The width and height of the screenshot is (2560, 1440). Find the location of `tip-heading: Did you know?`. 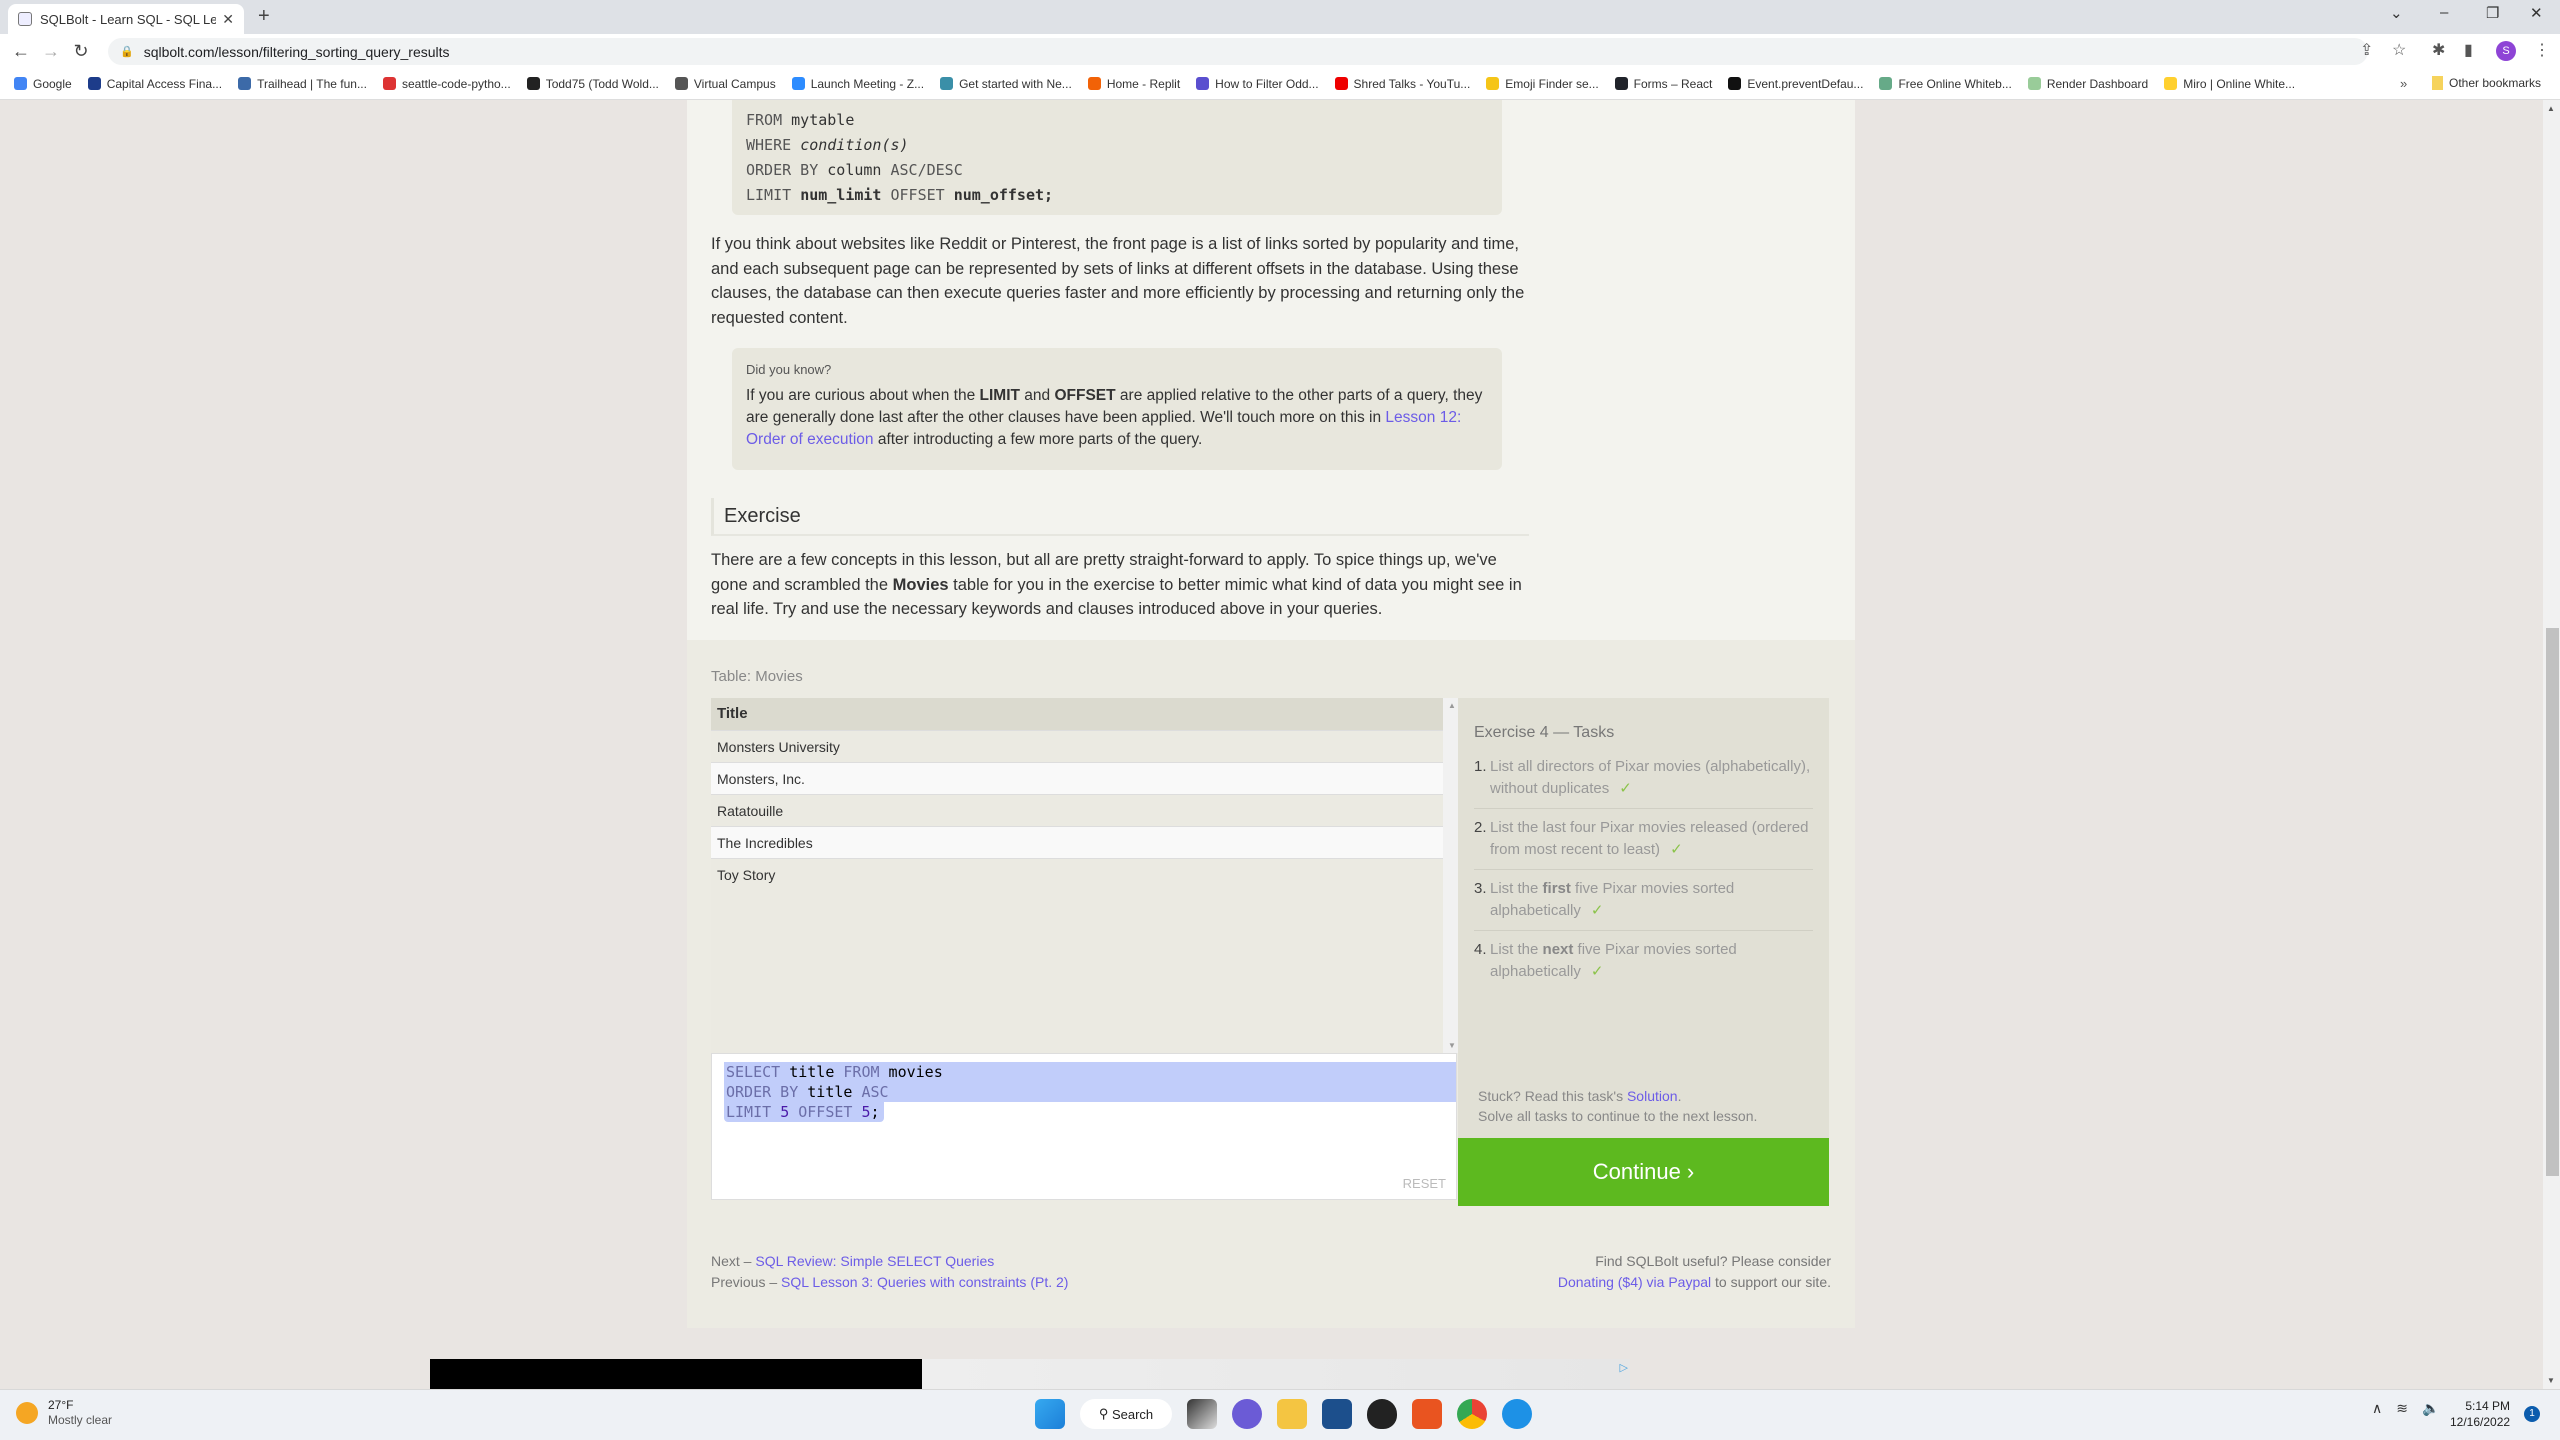

tip-heading: Did you know? is located at coordinates (789, 369).